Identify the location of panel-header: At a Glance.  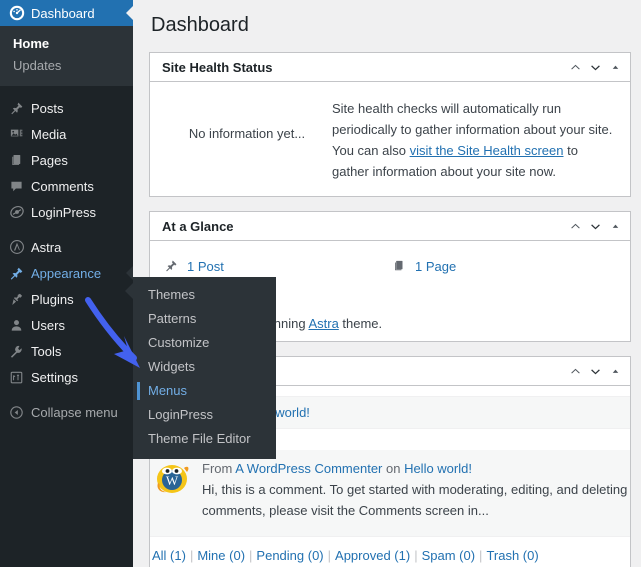
(390, 227).